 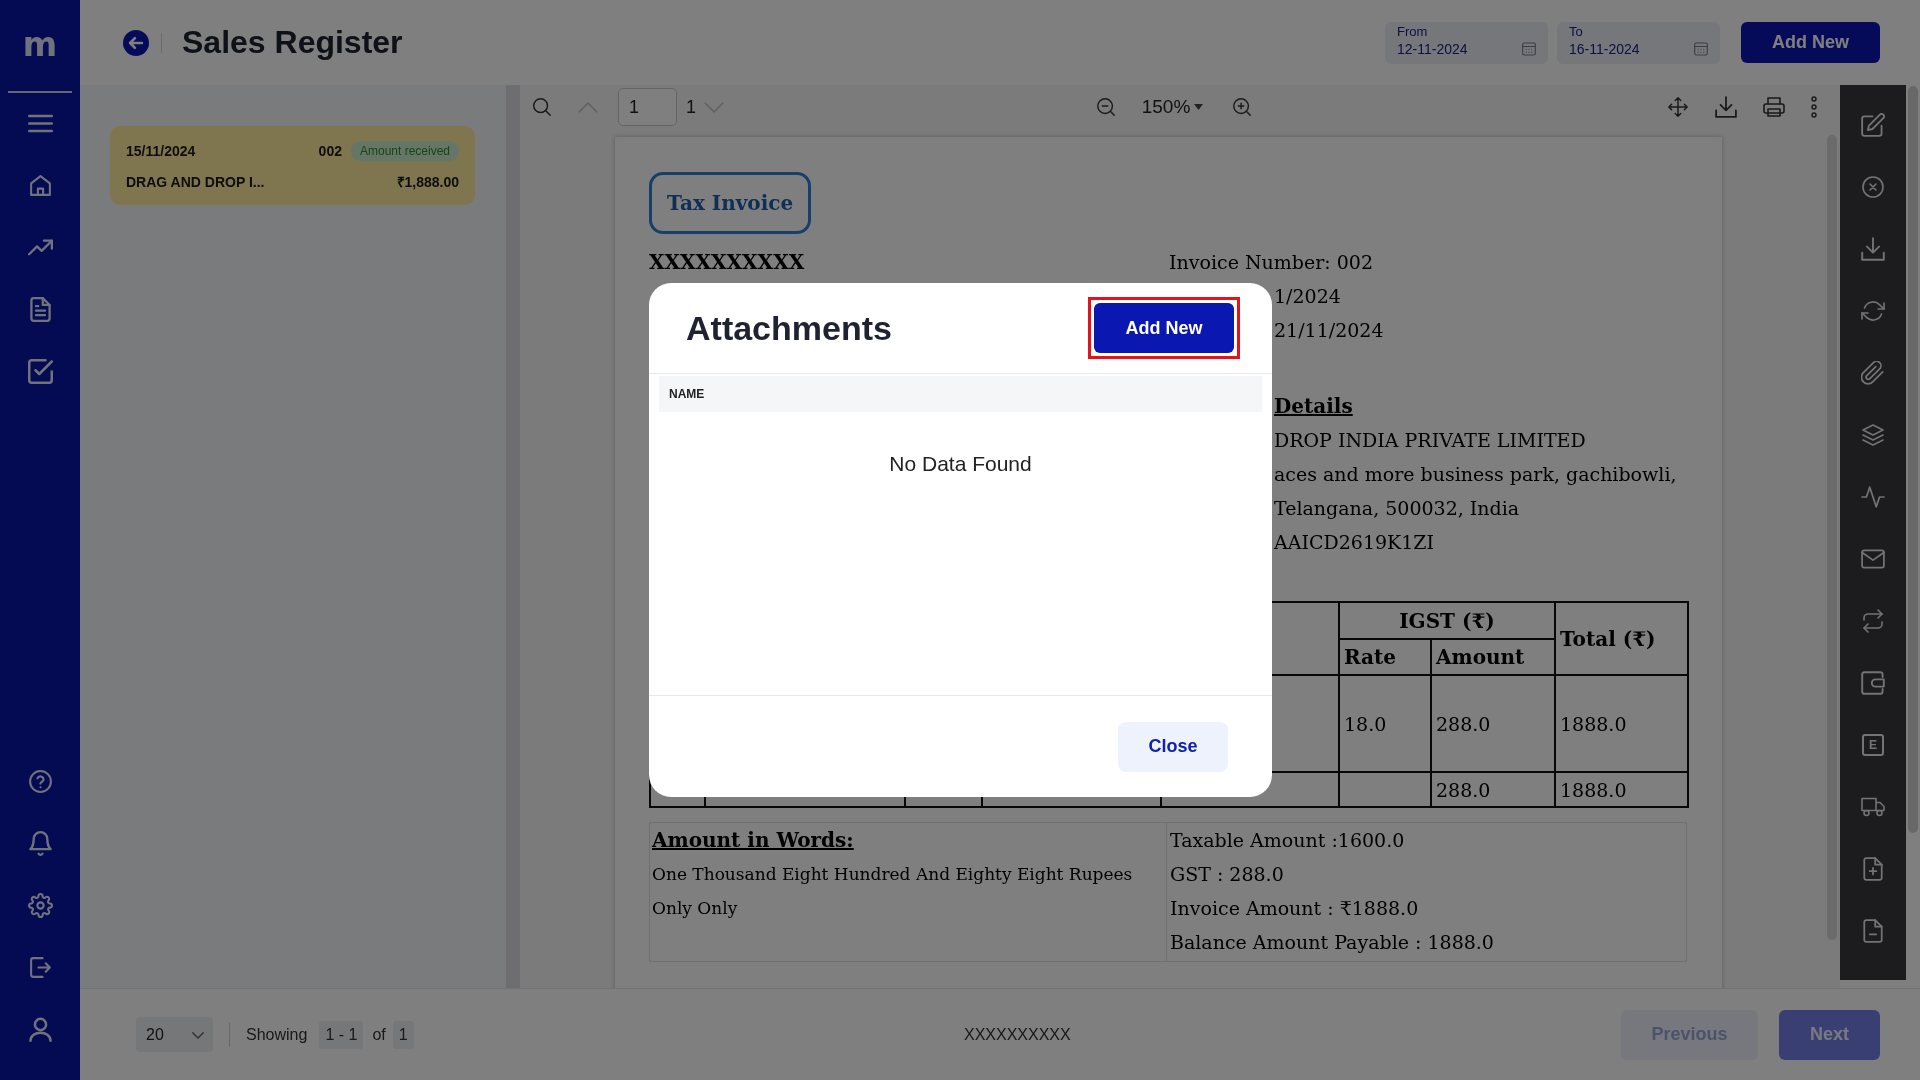 What do you see at coordinates (1354, 542) in the screenshot?
I see `address-line: AAICD2619K1ZI` at bounding box center [1354, 542].